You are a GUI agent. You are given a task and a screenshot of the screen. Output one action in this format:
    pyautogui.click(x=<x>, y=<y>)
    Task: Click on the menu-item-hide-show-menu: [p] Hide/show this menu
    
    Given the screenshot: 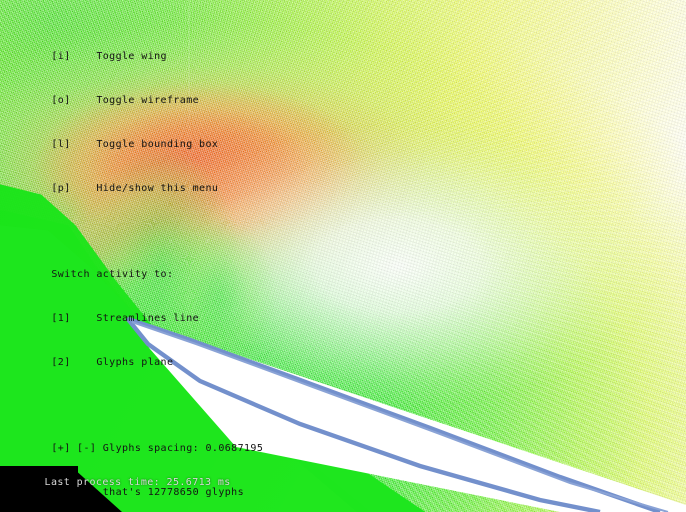 What is the action you would take?
    pyautogui.click(x=131, y=183)
    